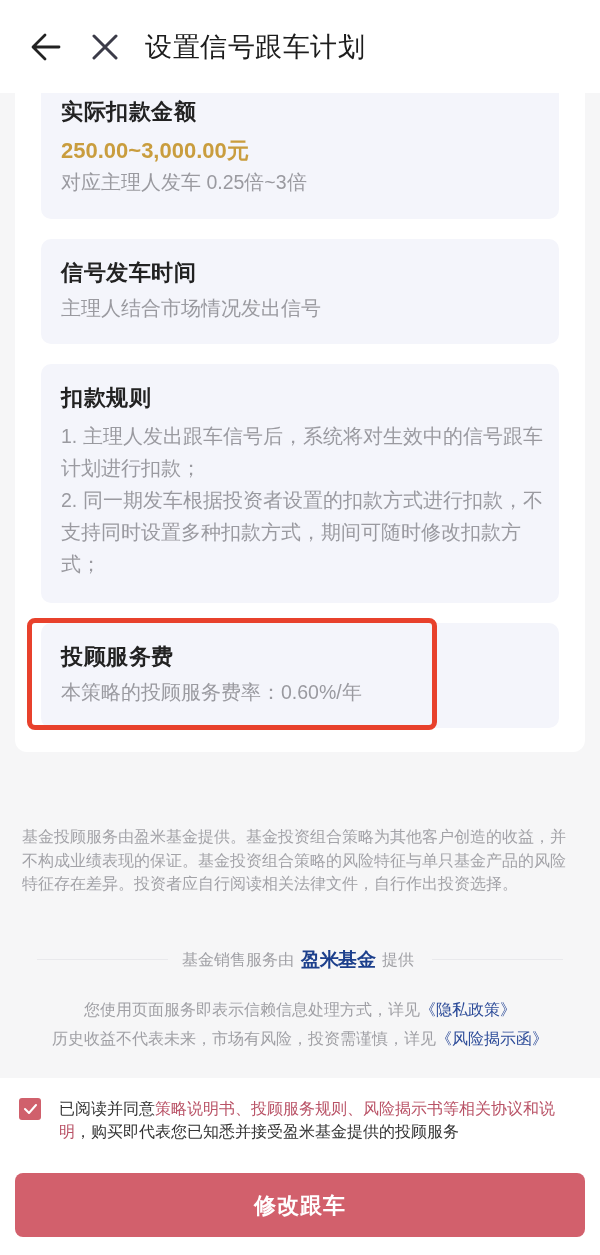  Describe the element at coordinates (46, 46) in the screenshot. I see `back-arrow-icon` at that location.